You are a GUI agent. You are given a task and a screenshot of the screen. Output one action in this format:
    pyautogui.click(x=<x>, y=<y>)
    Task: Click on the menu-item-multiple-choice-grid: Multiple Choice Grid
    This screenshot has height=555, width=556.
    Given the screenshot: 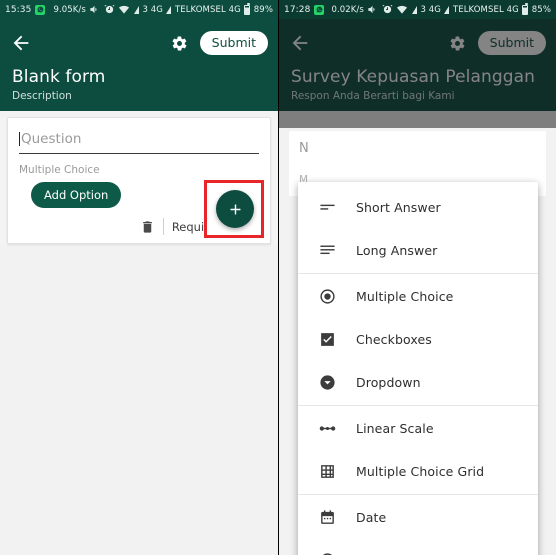 What is the action you would take?
    pyautogui.click(x=418, y=471)
    